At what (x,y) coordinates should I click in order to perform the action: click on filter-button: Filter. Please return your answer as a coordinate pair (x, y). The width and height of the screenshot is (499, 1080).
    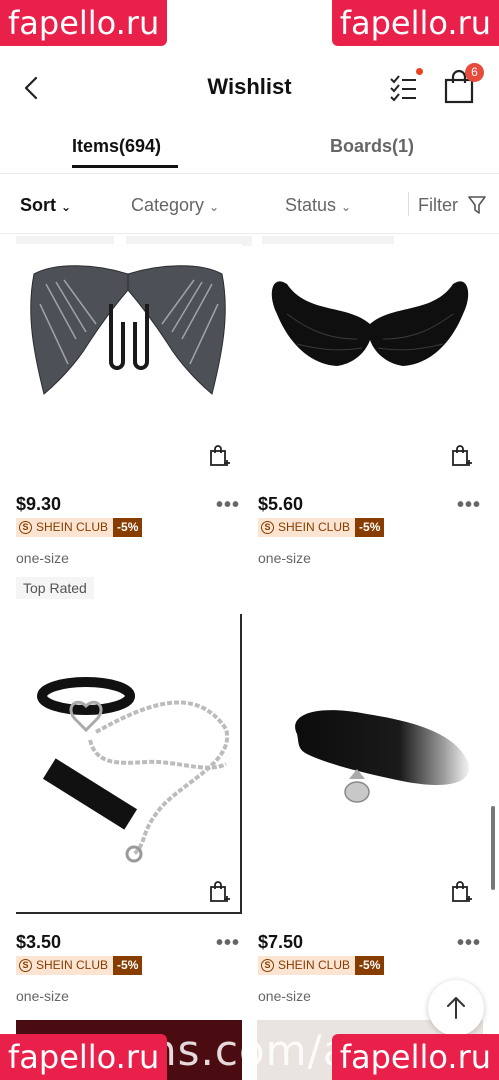
    Looking at the image, I should click on (438, 205).